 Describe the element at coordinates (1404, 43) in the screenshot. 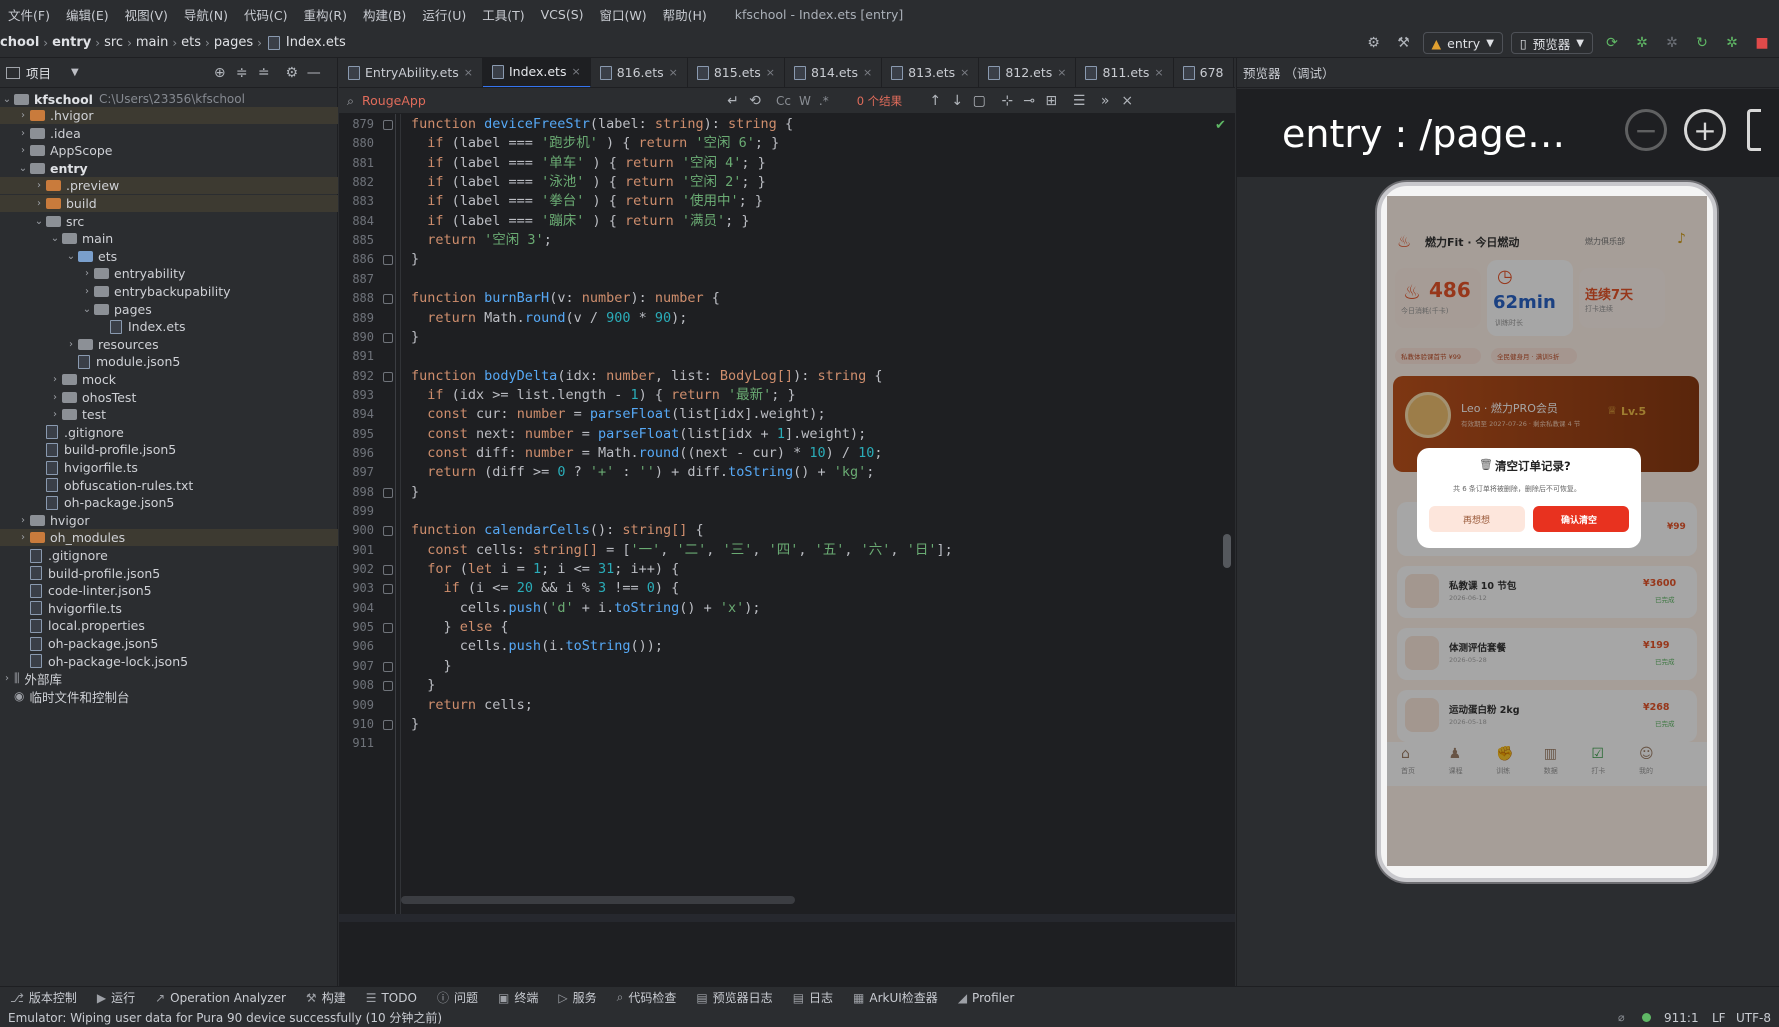

I see `hammer-icon: ⚒` at that location.